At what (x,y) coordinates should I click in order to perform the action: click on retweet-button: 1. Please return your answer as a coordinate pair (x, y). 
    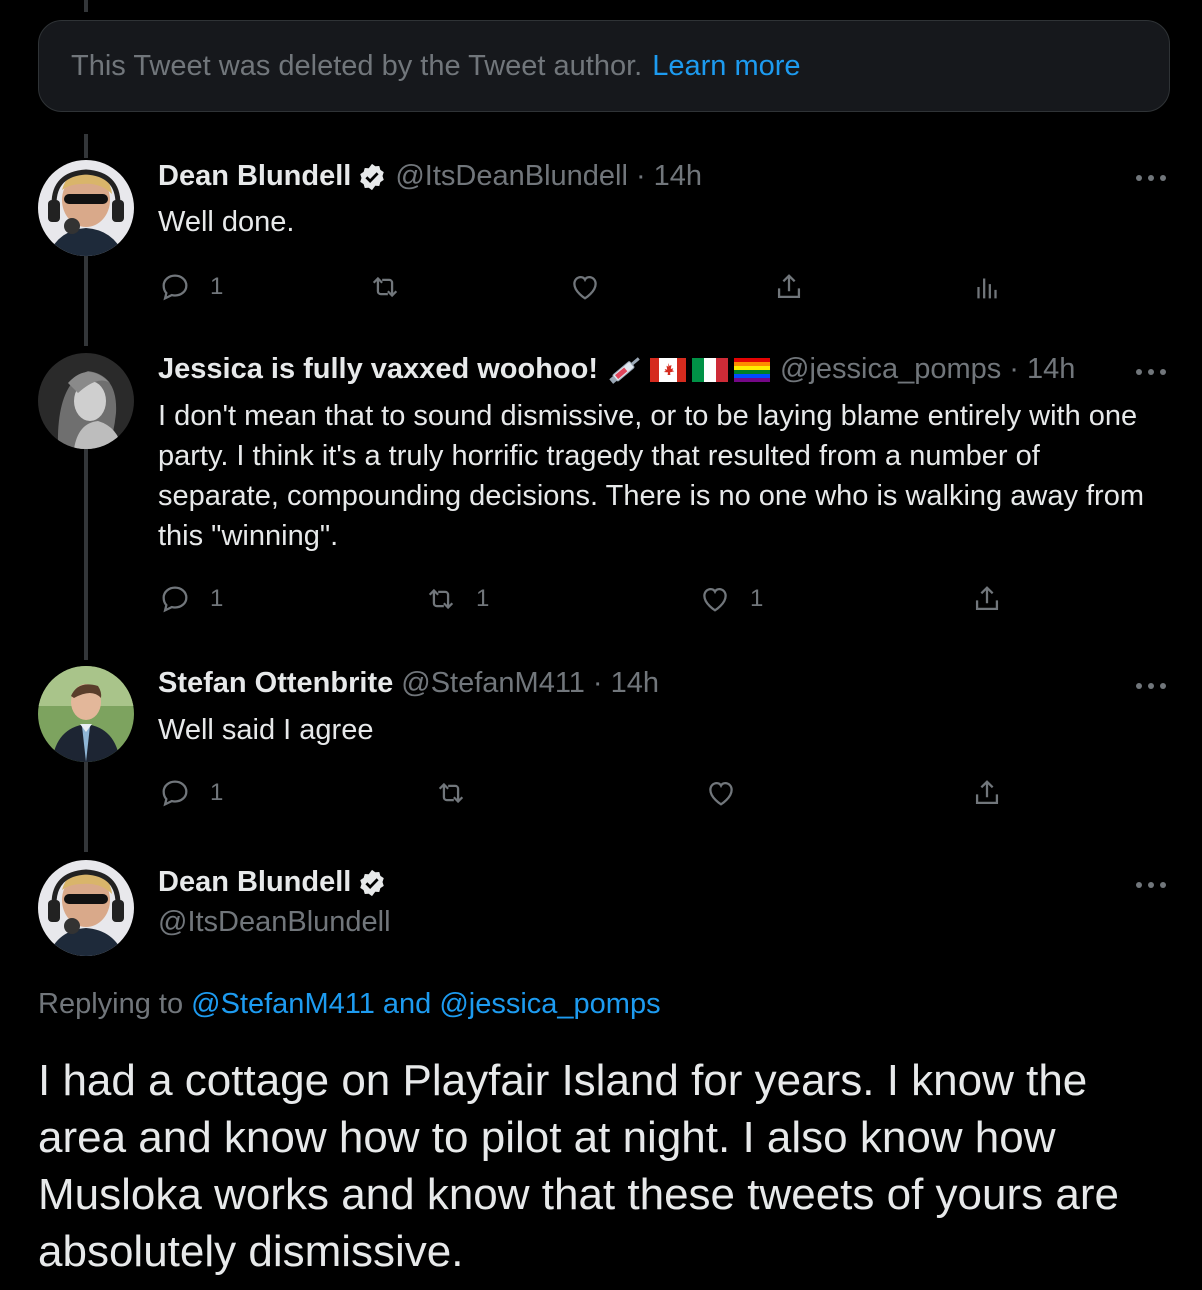
    Looking at the image, I should click on (456, 599).